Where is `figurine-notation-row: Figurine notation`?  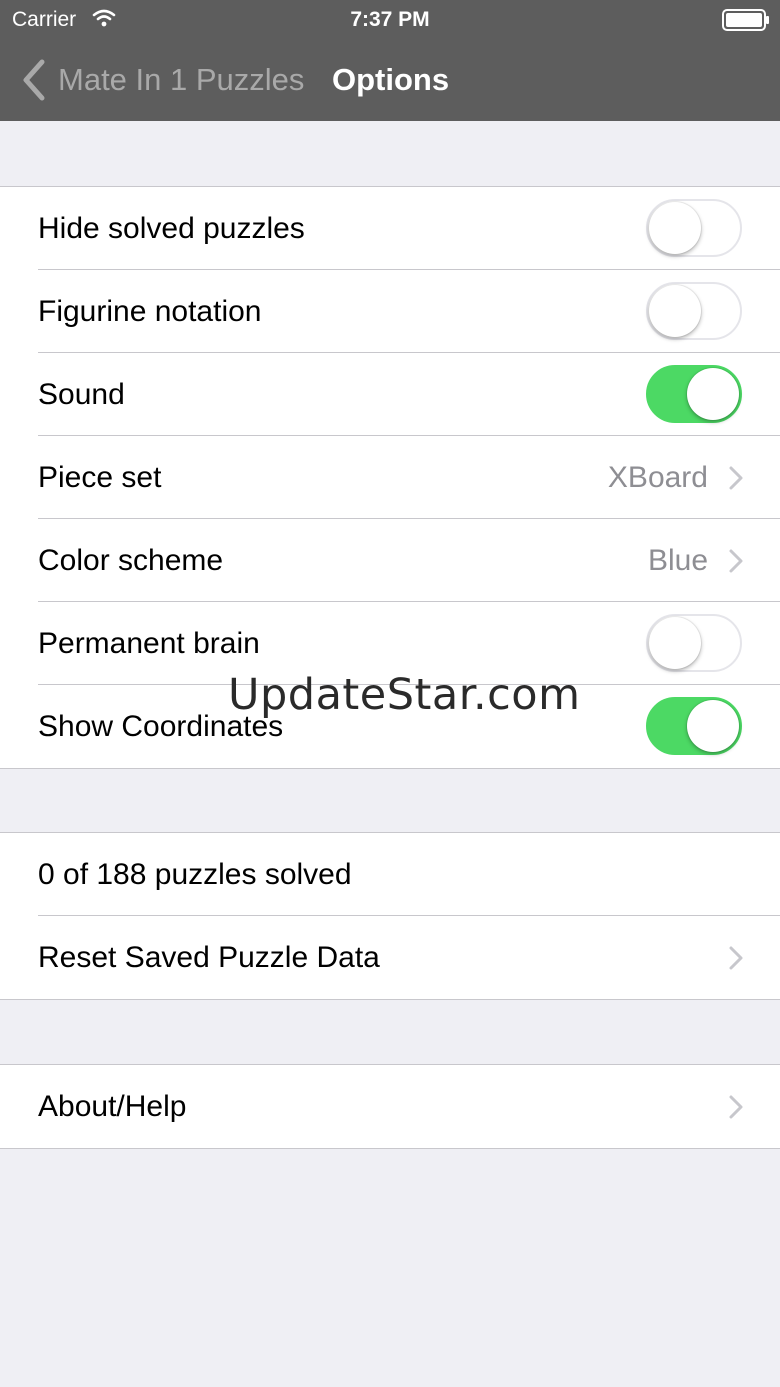 figurine-notation-row: Figurine notation is located at coordinates (390, 311).